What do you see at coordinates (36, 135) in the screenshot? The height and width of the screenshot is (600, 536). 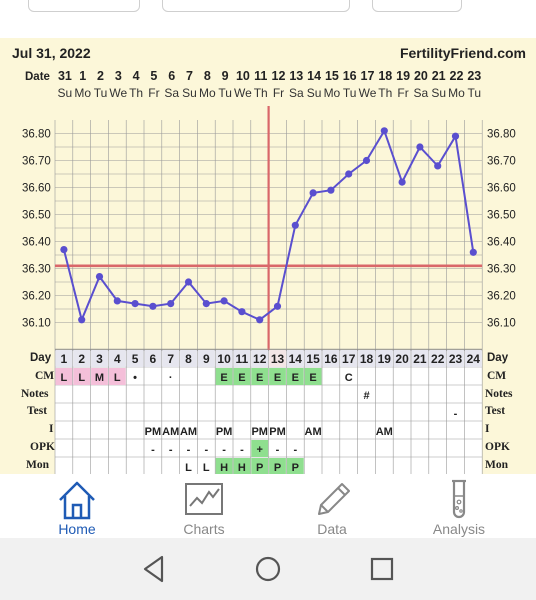 I see `y-tick-label-left: 36.80` at bounding box center [36, 135].